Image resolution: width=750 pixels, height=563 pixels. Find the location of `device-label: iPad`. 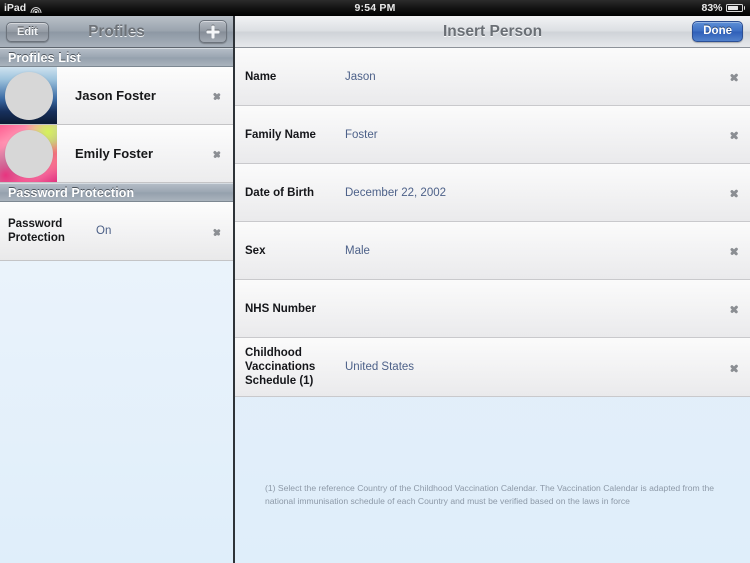

device-label: iPad is located at coordinates (15, 8).